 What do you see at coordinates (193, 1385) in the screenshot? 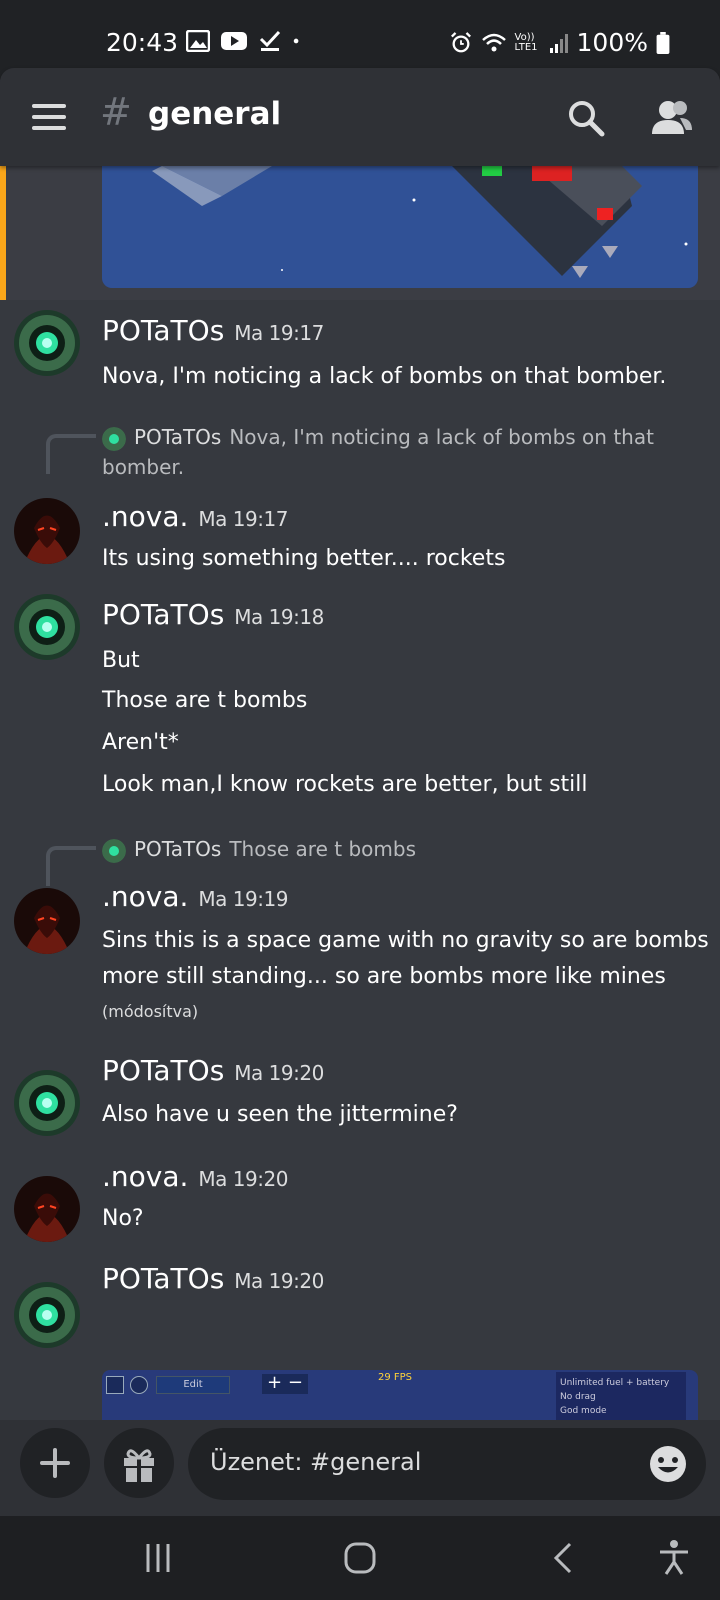
I see `edit-button: Edit` at bounding box center [193, 1385].